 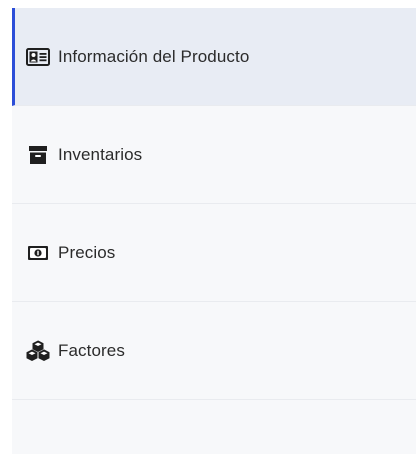 I want to click on money-bill-icon, so click(x=38, y=253).